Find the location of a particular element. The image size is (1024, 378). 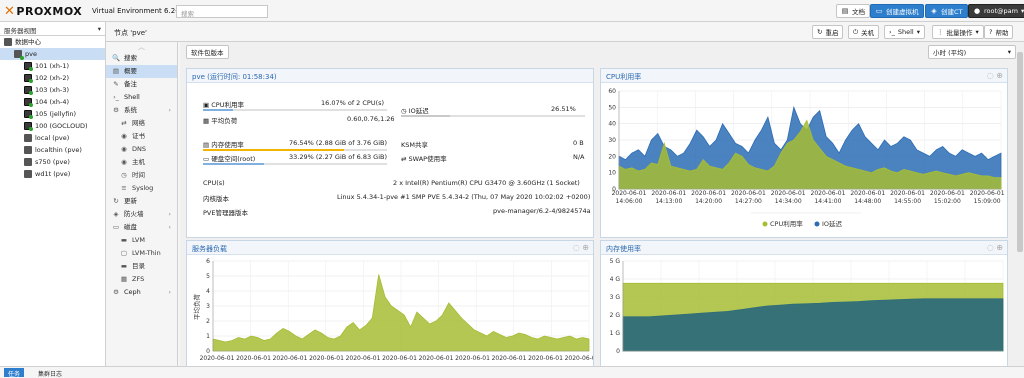

menu-item: ◈ 防火墙 › is located at coordinates (141, 214).